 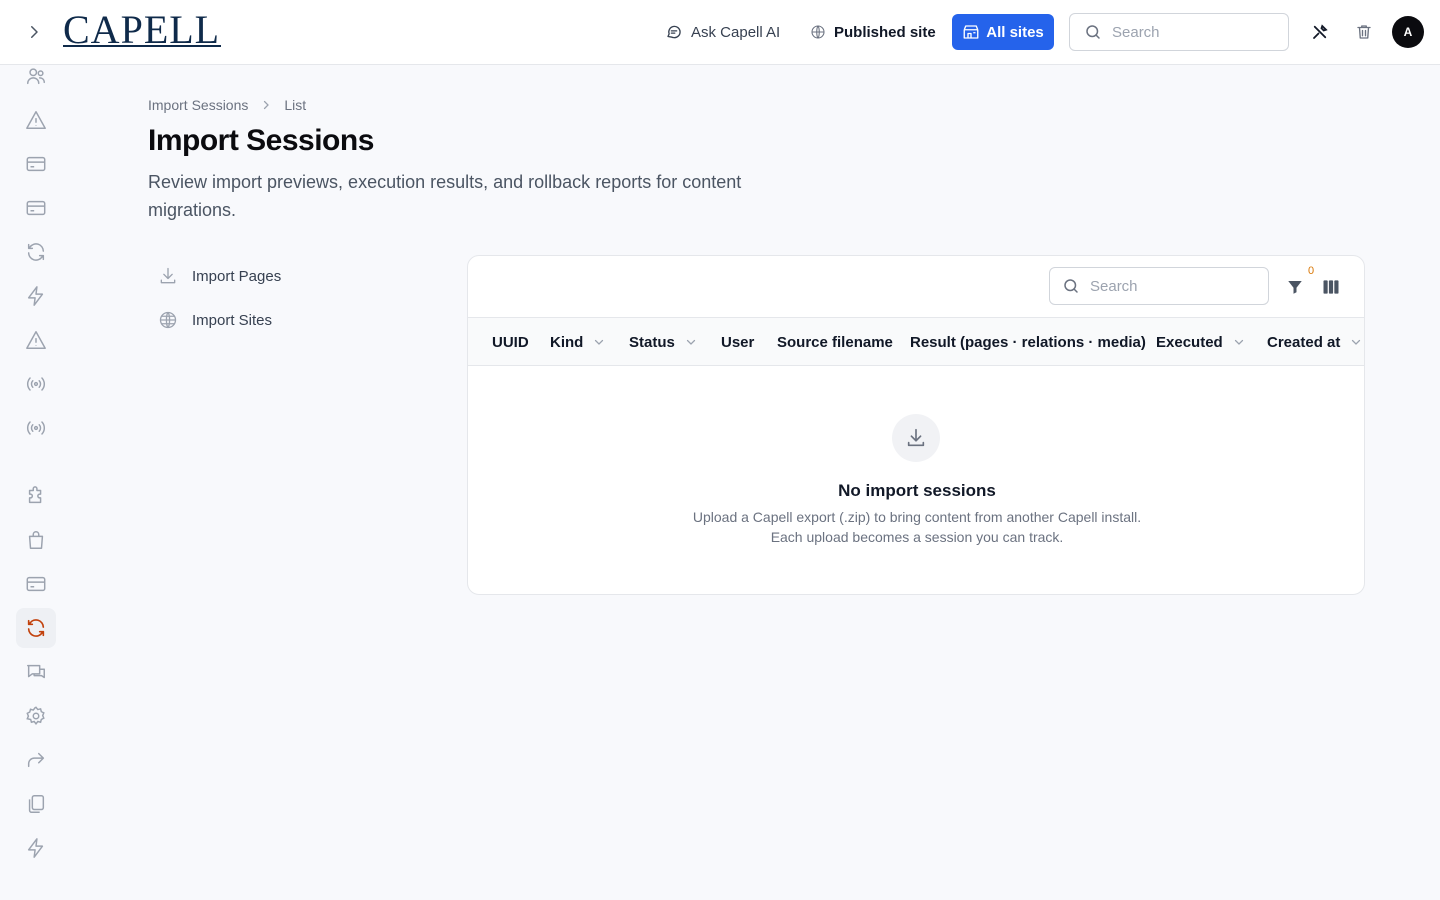 I want to click on sidebar-item-subscriptions, so click(x=36, y=584).